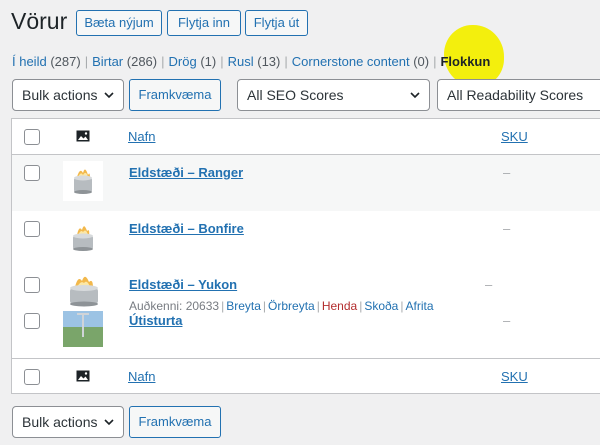  Describe the element at coordinates (68, 422) in the screenshot. I see `bulk-actions-select-bottom: Bulk actions` at that location.